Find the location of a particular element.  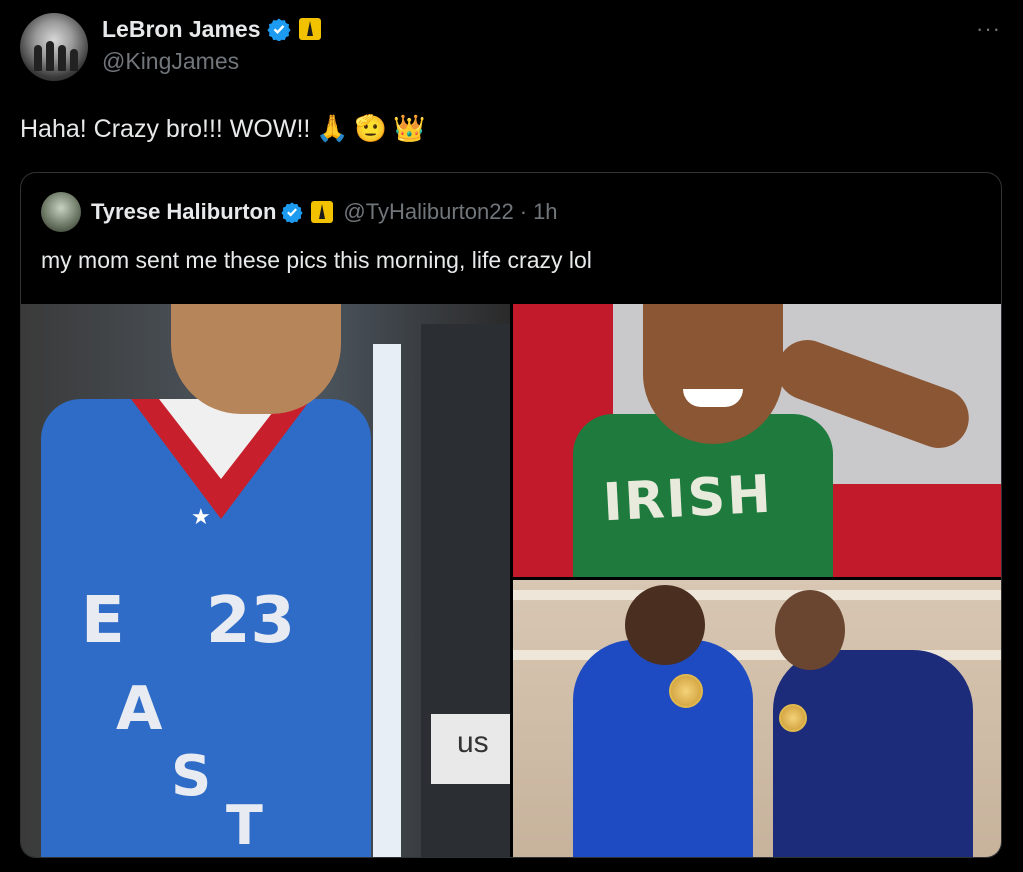

photo-child-green-jersey: IRISH is located at coordinates (757, 440).